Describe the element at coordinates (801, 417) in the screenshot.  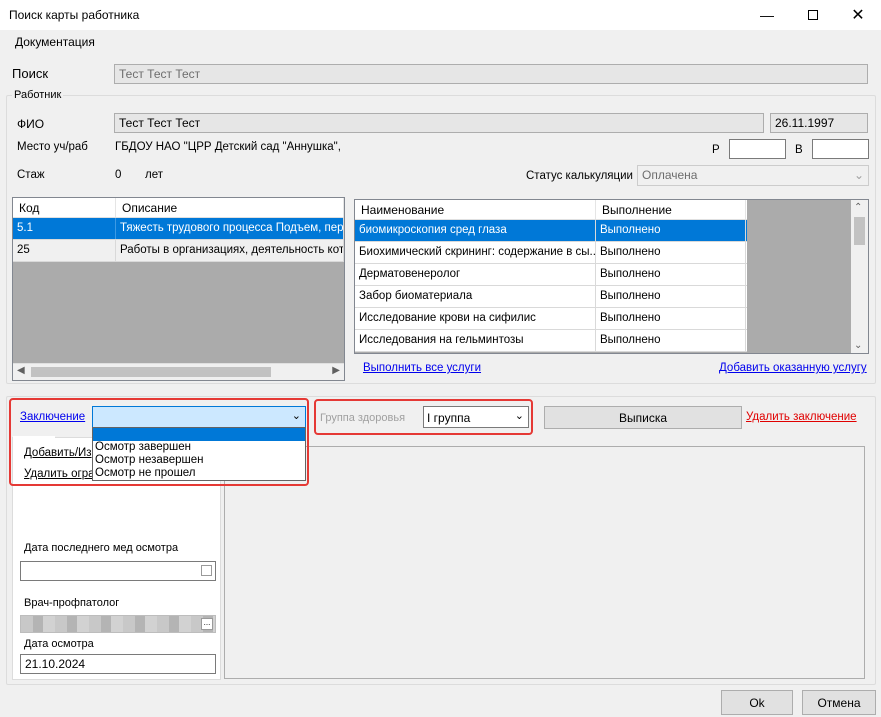
I see `delete-conclusion-link: Удалить заключение` at that location.